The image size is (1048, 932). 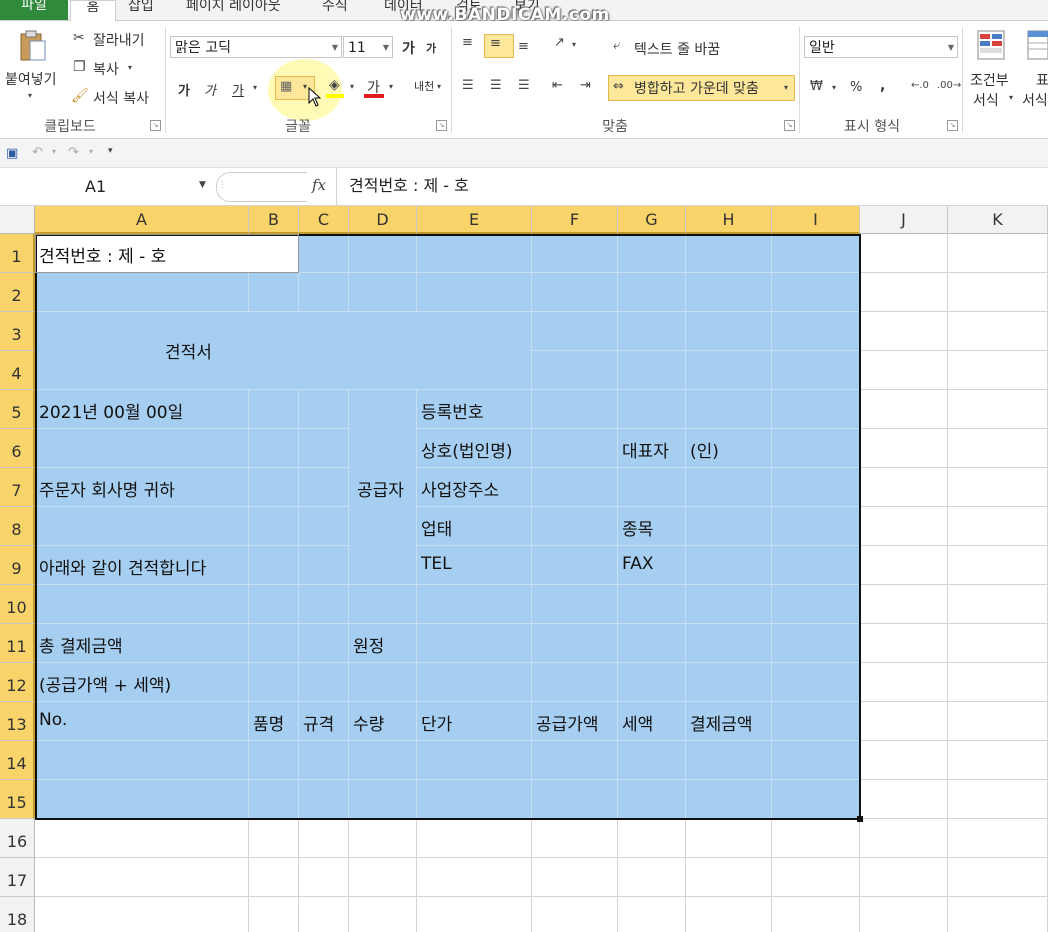 What do you see at coordinates (37, 152) in the screenshot?
I see `undo-icon: ↶` at bounding box center [37, 152].